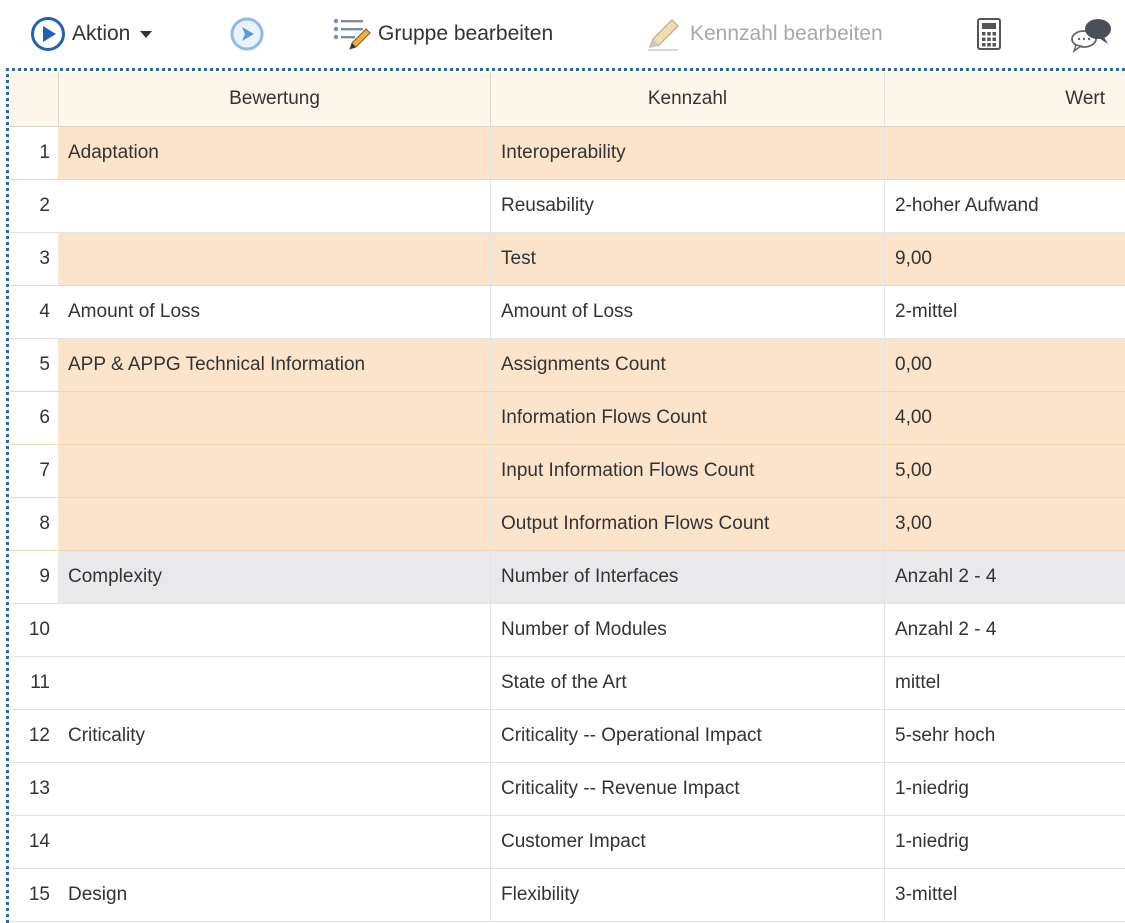 Image resolution: width=1125 pixels, height=923 pixels. I want to click on gruppe-bearbeiten-button: Gruppe bearbeiten, so click(442, 34).